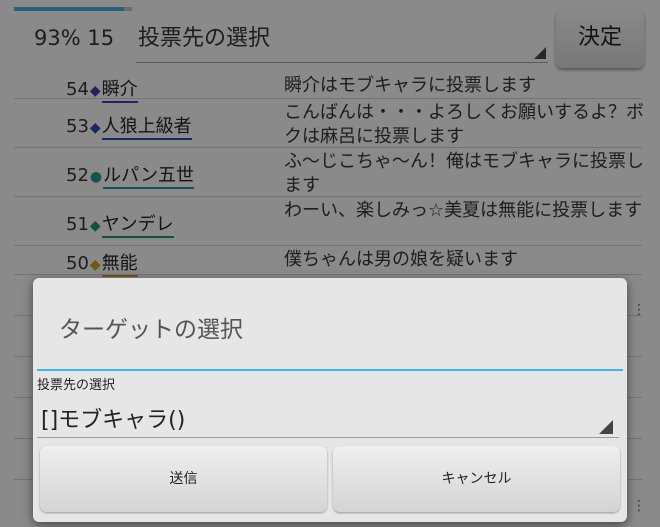 The width and height of the screenshot is (660, 527). Describe the element at coordinates (113, 420) in the screenshot. I see `vote-target-dropdown-value: []モブキャラ()` at that location.